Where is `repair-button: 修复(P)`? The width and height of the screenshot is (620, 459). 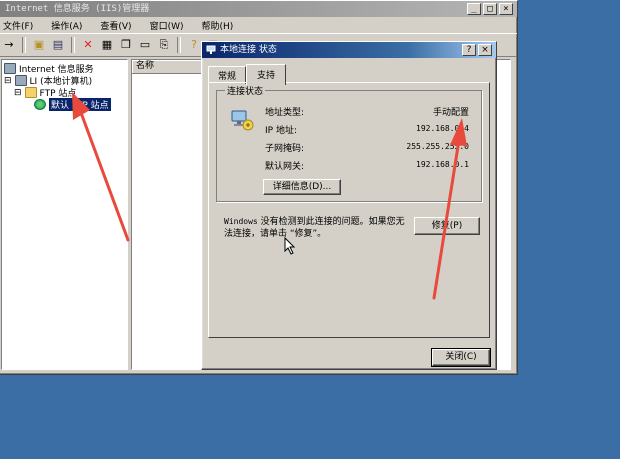 repair-button: 修复(P) is located at coordinates (447, 226).